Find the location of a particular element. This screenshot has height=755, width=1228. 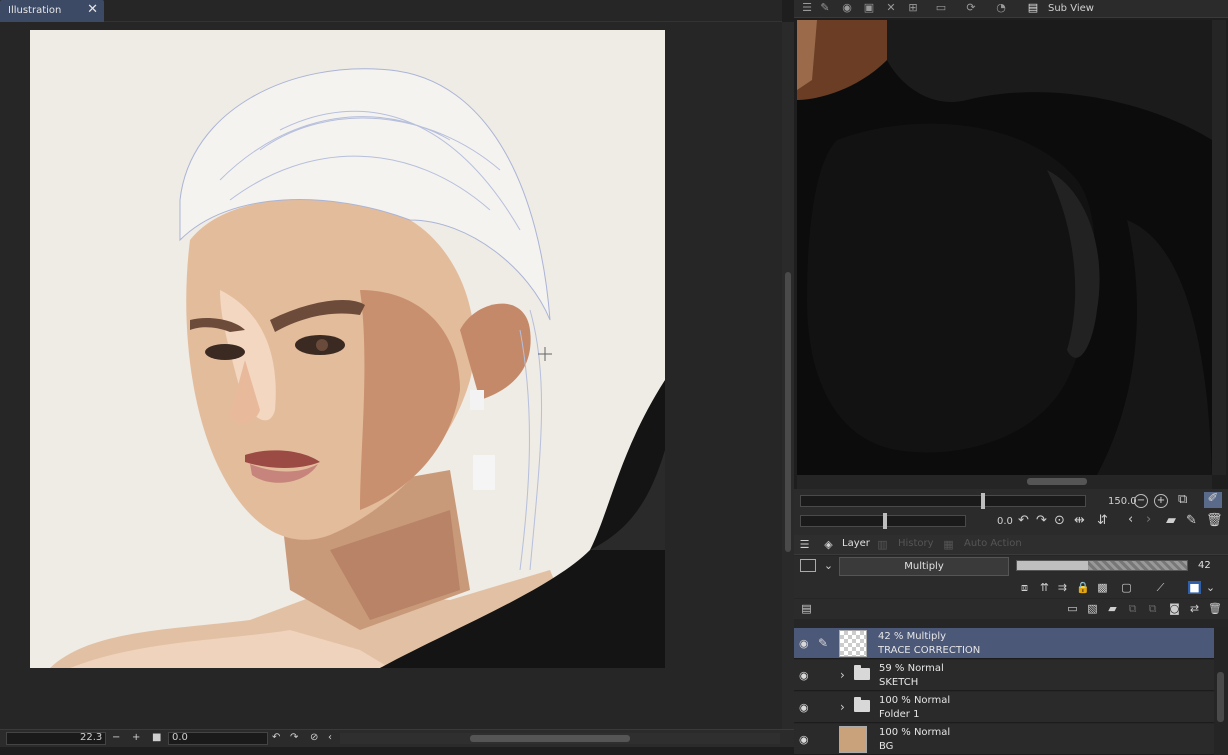

reset-rotation-icon: ⊘ is located at coordinates (314, 738).